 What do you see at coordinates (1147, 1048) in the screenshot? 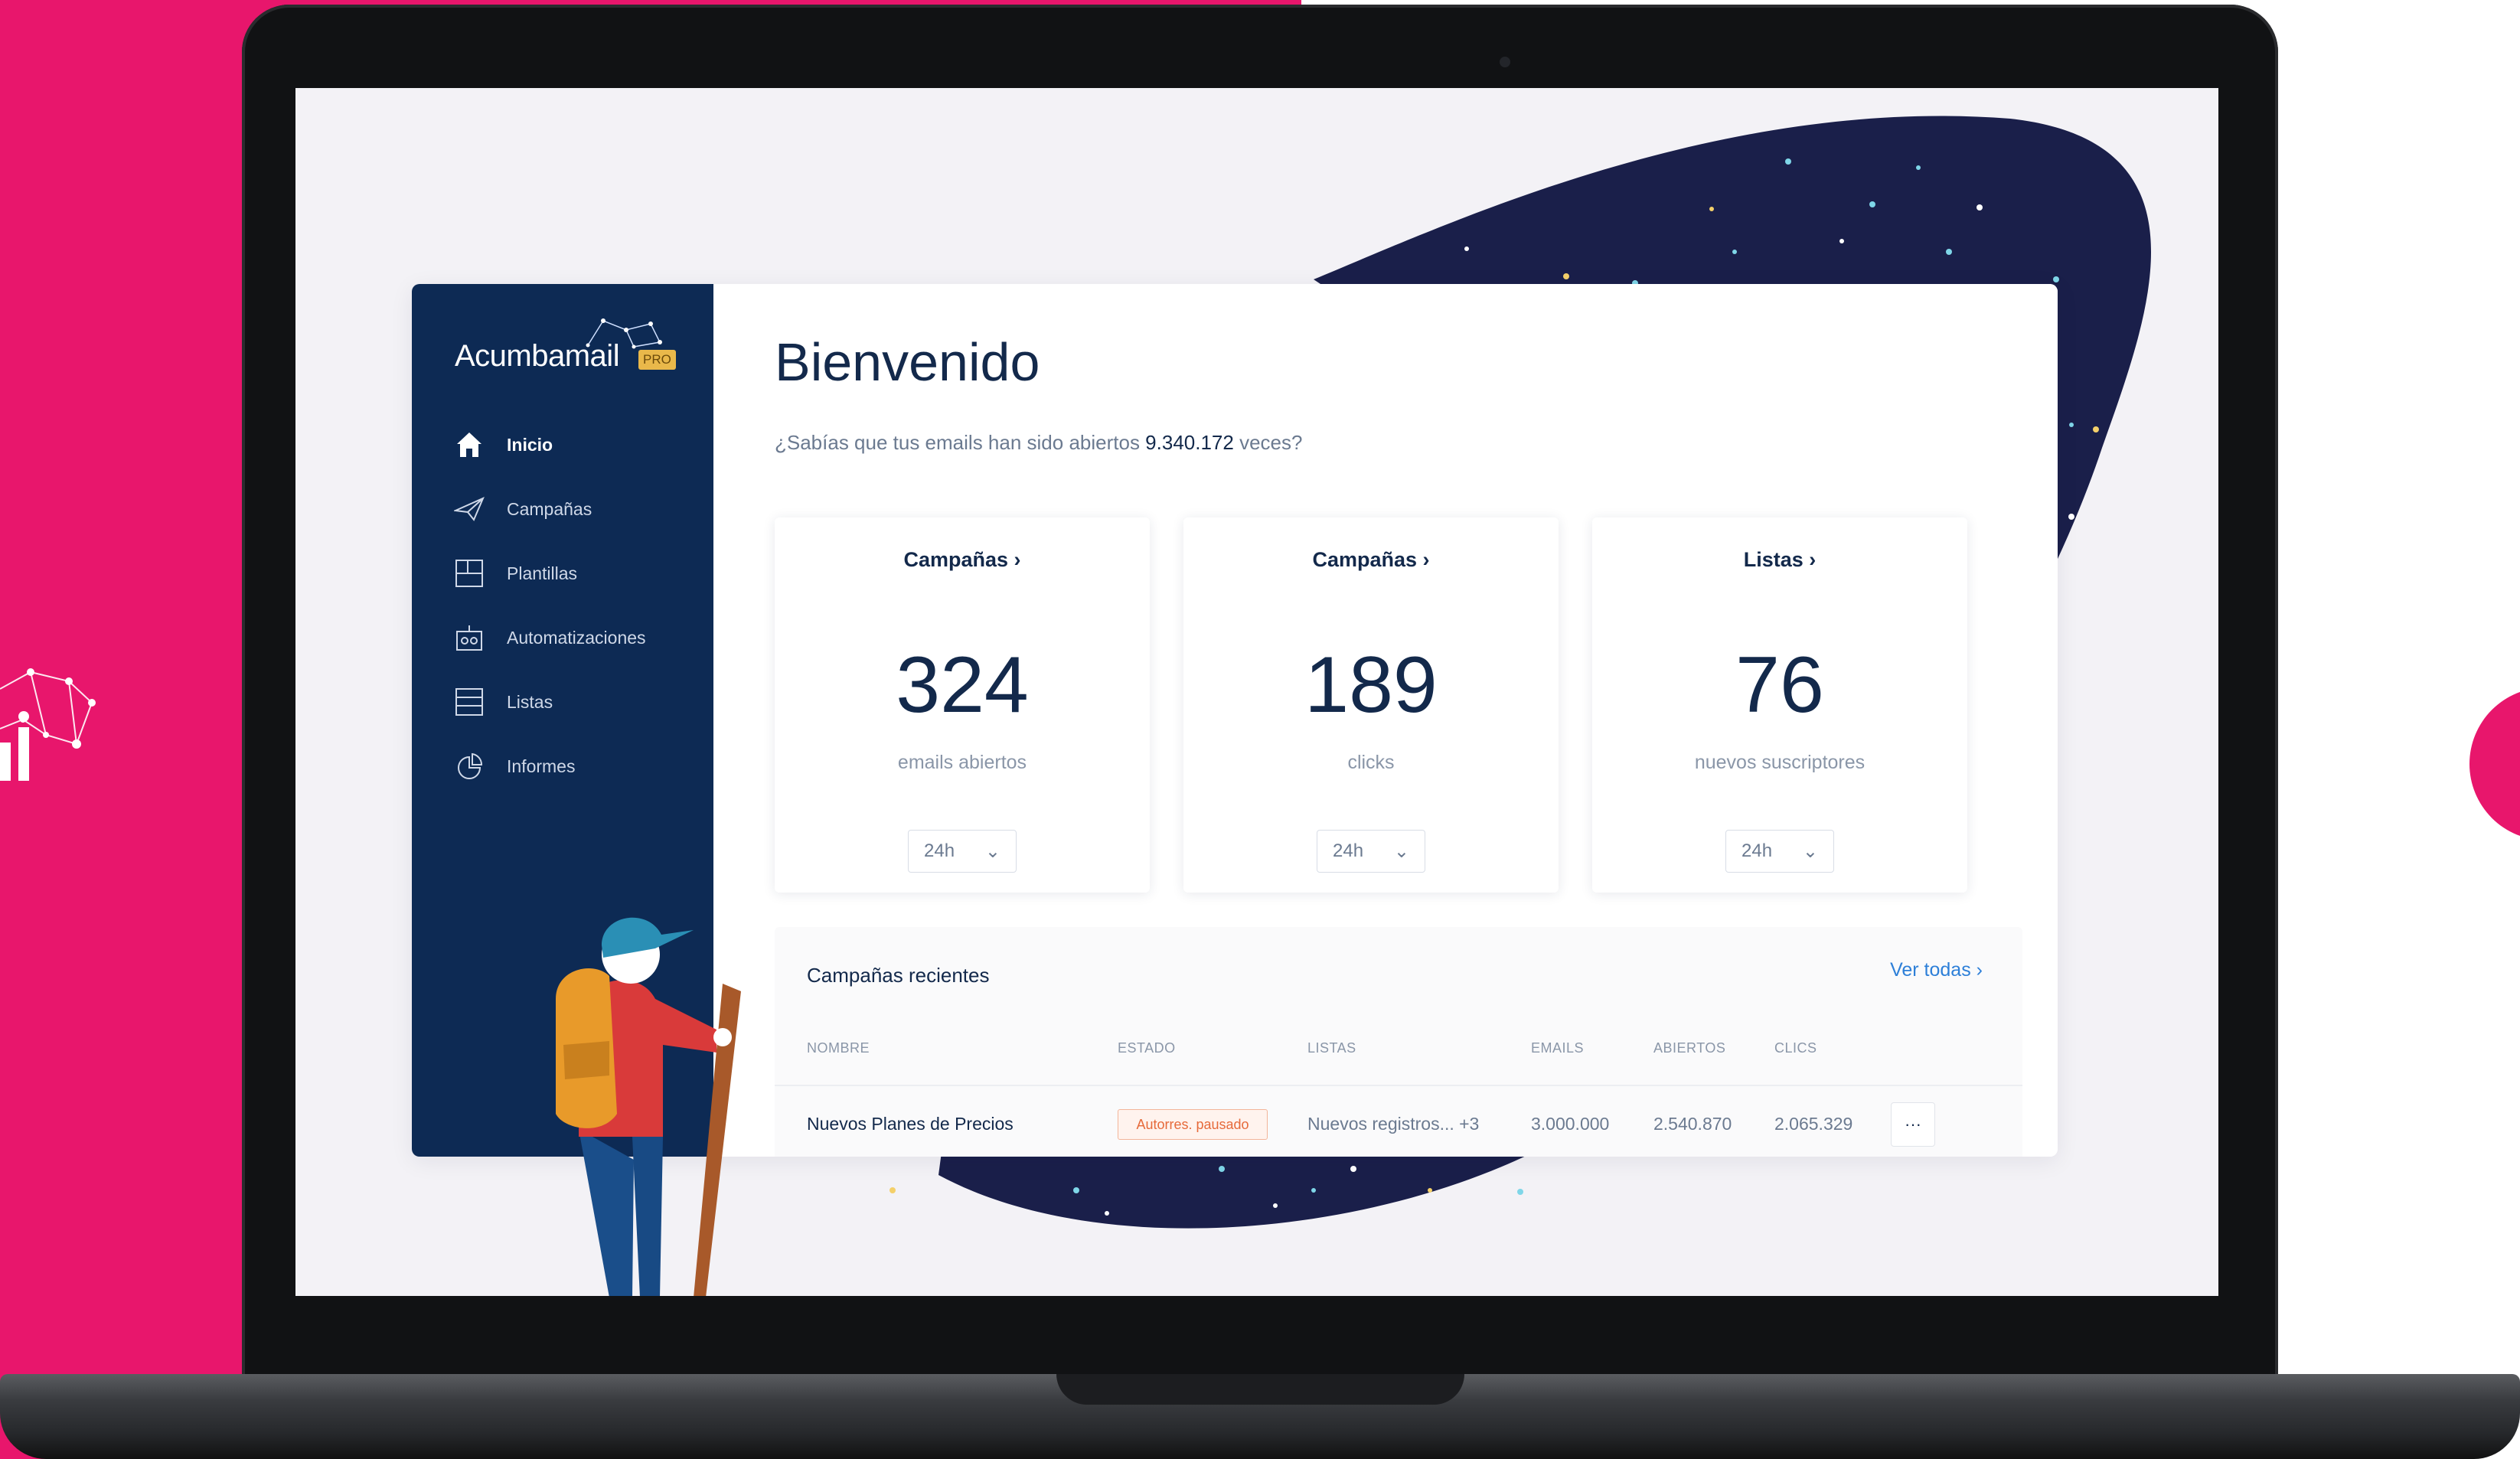
I see `column-header: ESTADO` at bounding box center [1147, 1048].